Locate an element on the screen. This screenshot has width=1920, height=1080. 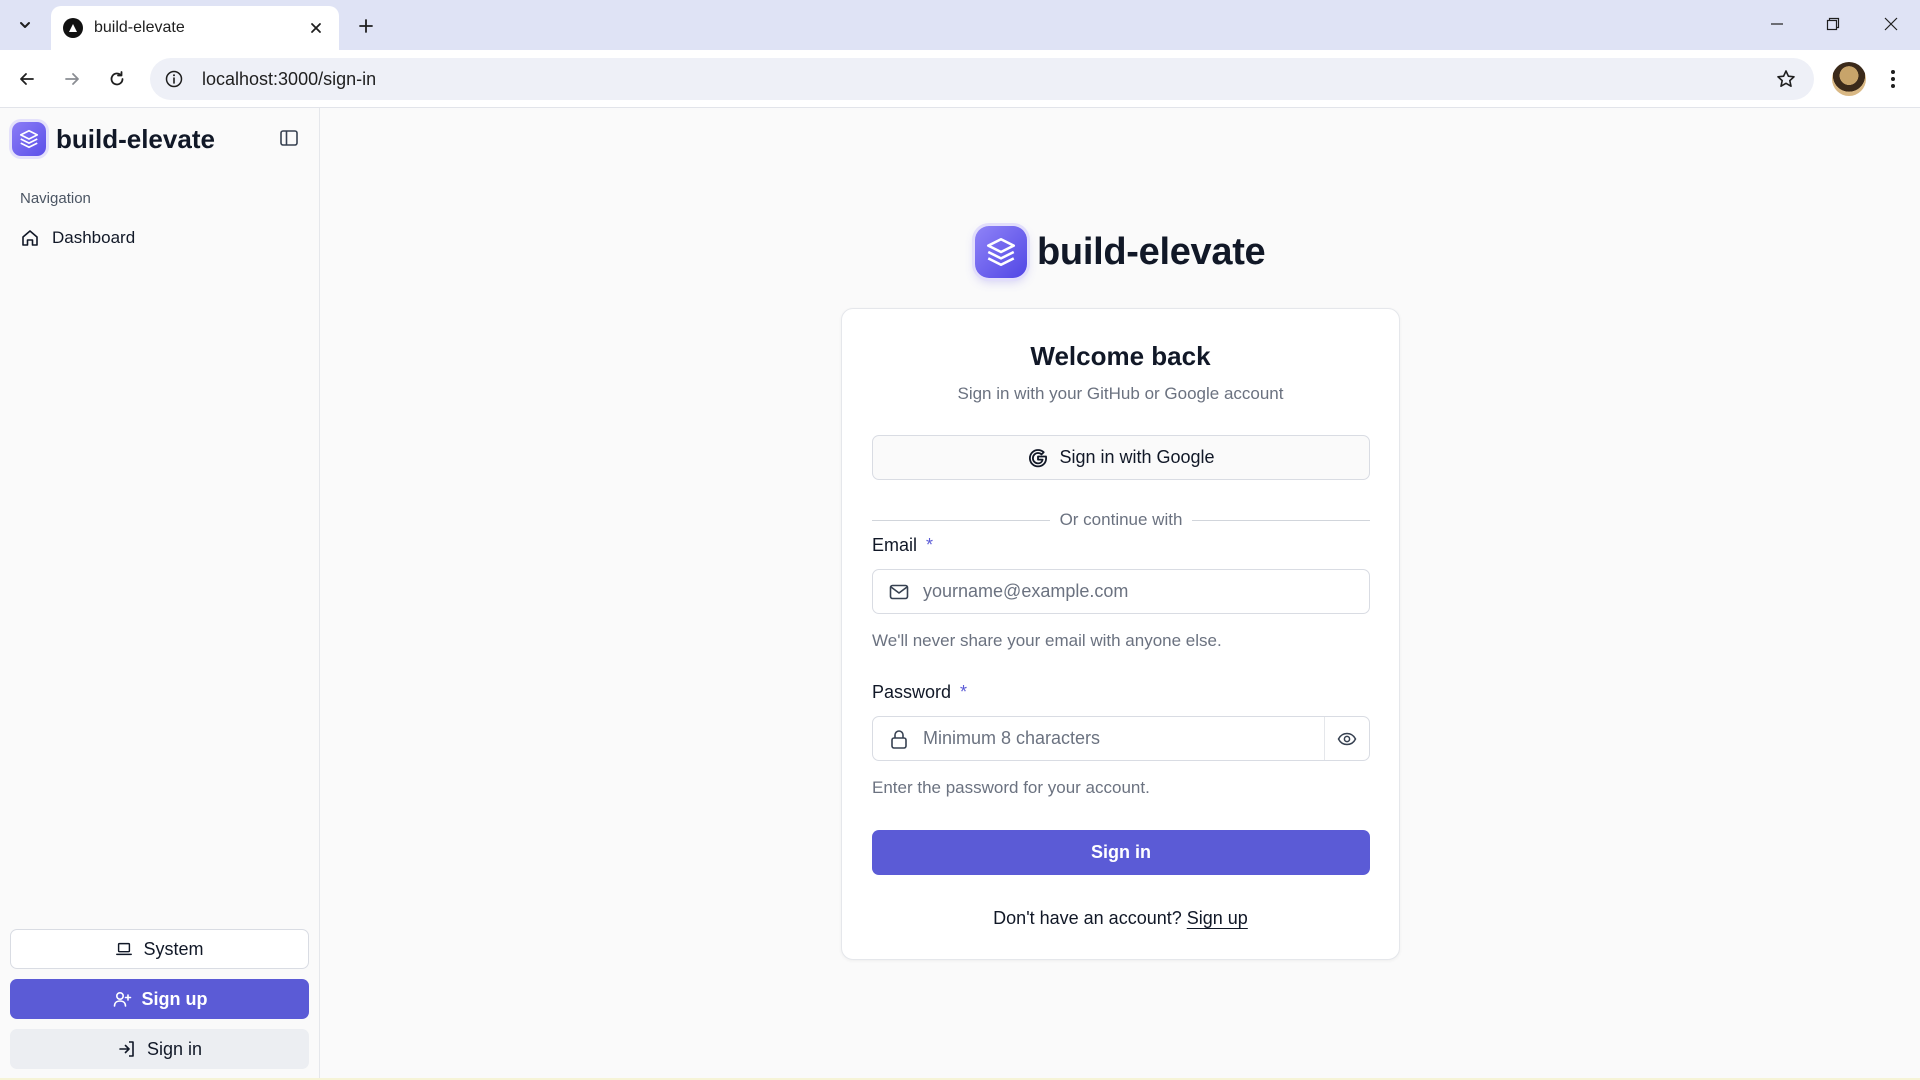
card-title: Welcome back is located at coordinates (1120, 356).